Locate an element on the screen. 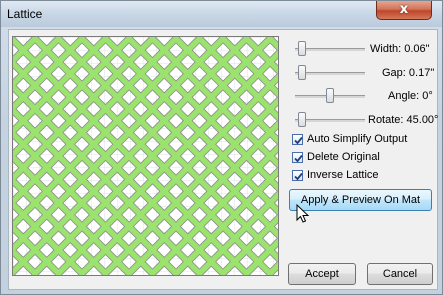 Image resolution: width=443 pixels, height=295 pixels. close-icon: x is located at coordinates (404, 9).